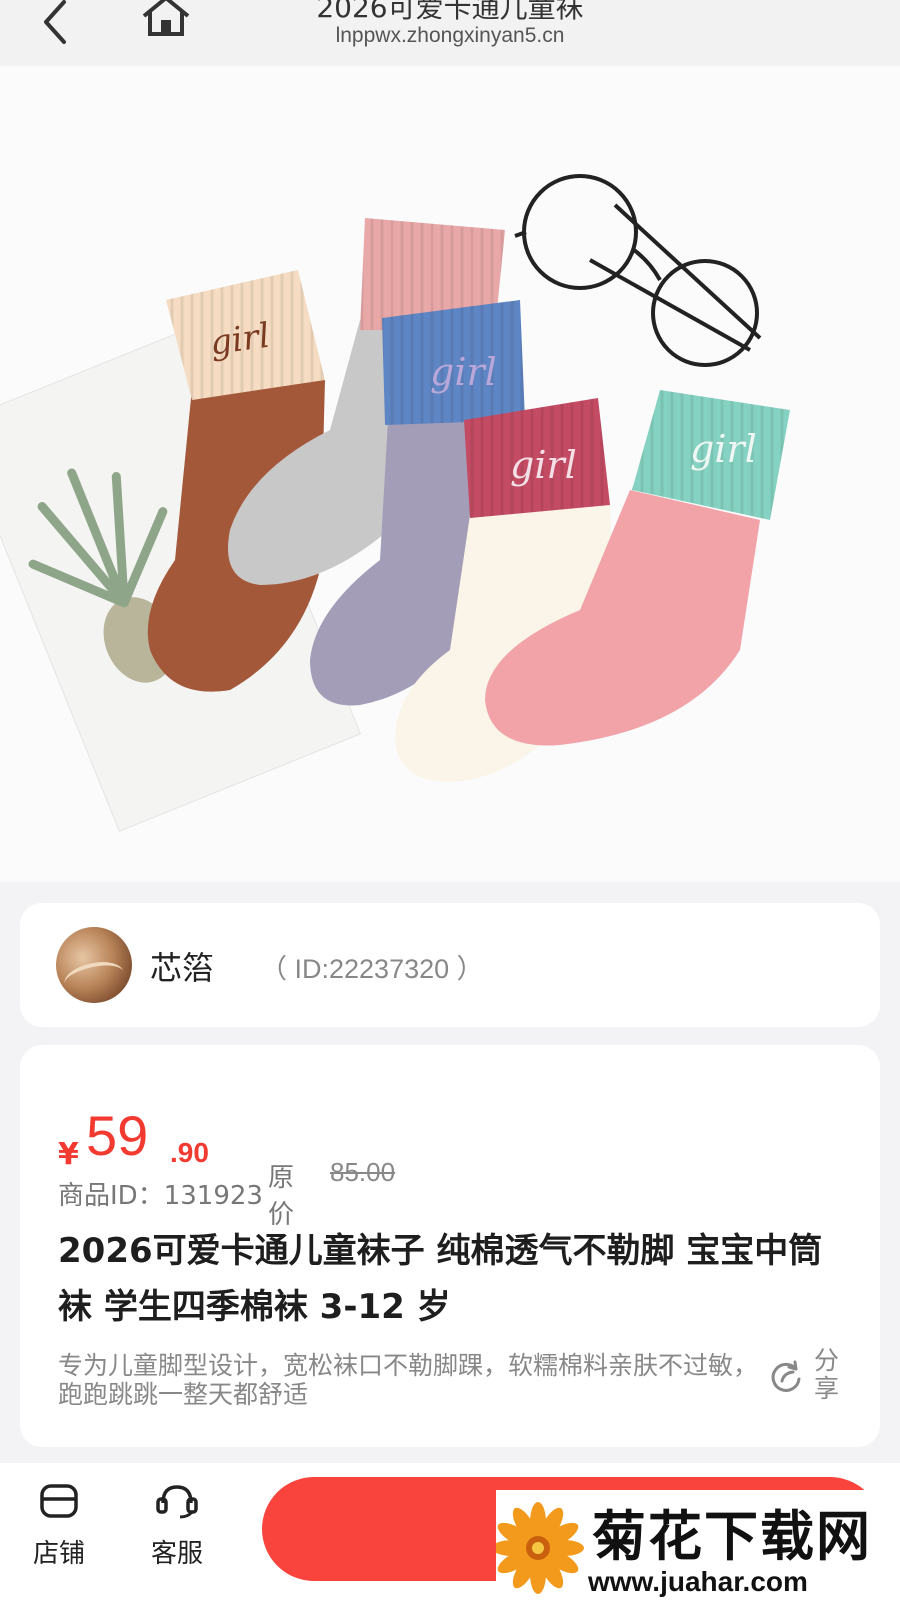 Image resolution: width=900 pixels, height=1600 pixels. Describe the element at coordinates (176, 1554) in the screenshot. I see `service-label: 客服` at that location.